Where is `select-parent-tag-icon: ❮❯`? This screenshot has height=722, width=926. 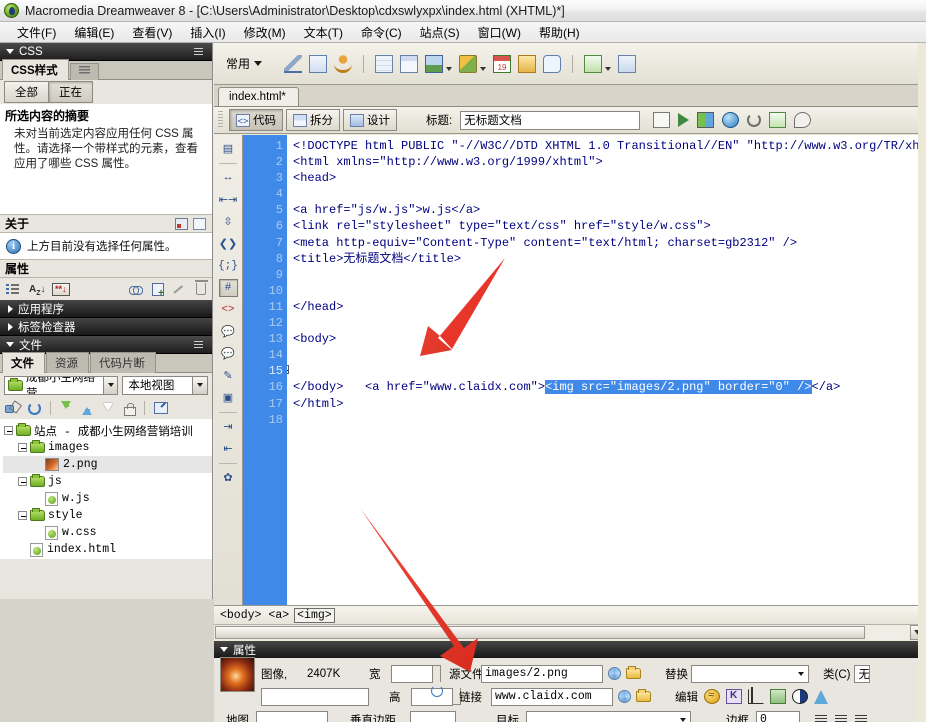
select-parent-tag-icon: ❮❯ is located at coordinates (228, 244).